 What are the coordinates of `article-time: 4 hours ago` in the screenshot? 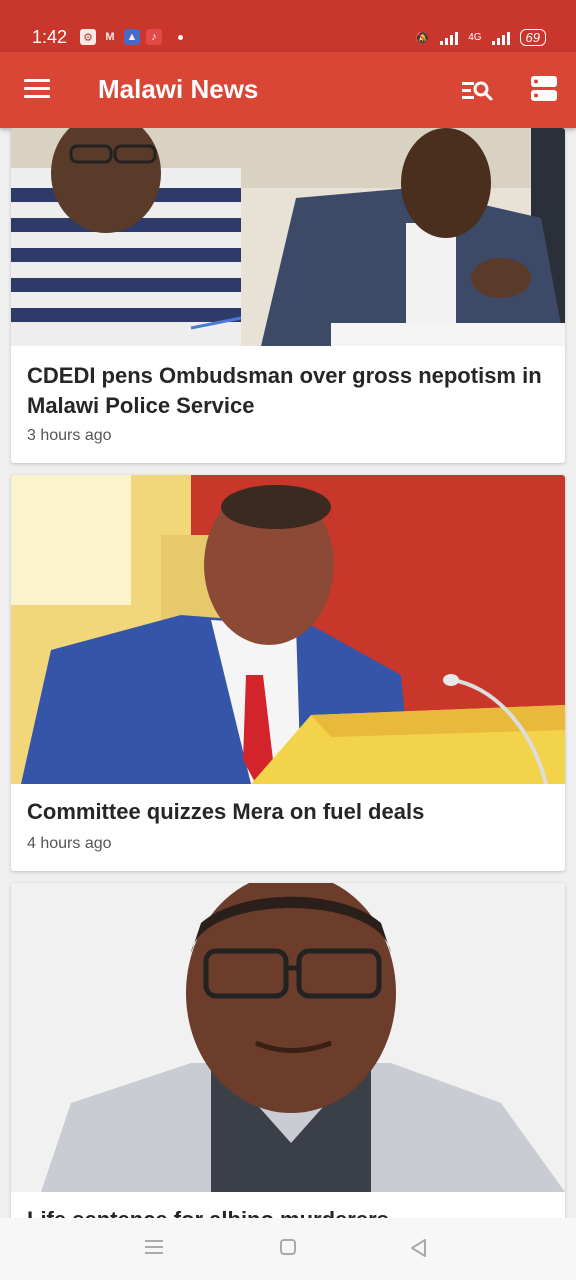 It's located at (69, 843).